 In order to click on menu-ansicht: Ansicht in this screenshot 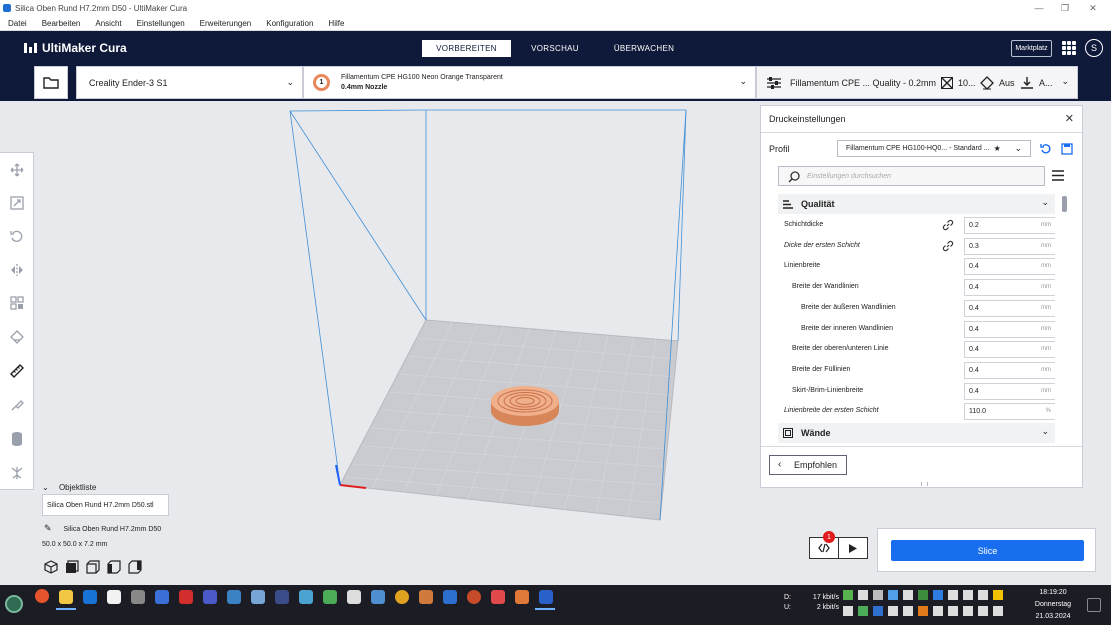, I will do `click(108, 23)`.